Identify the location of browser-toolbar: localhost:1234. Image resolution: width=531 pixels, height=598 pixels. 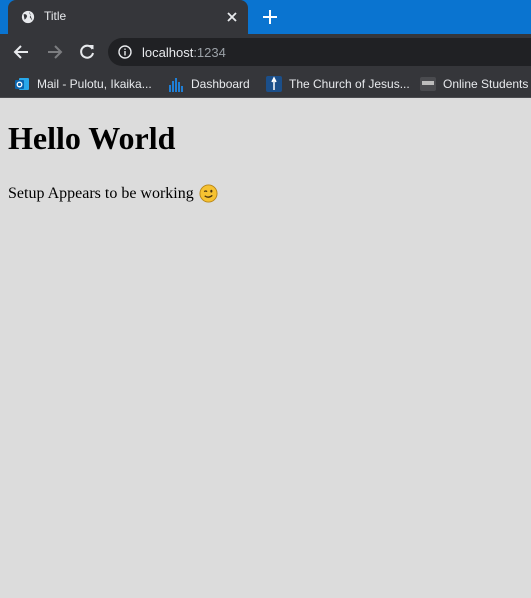
(265, 52).